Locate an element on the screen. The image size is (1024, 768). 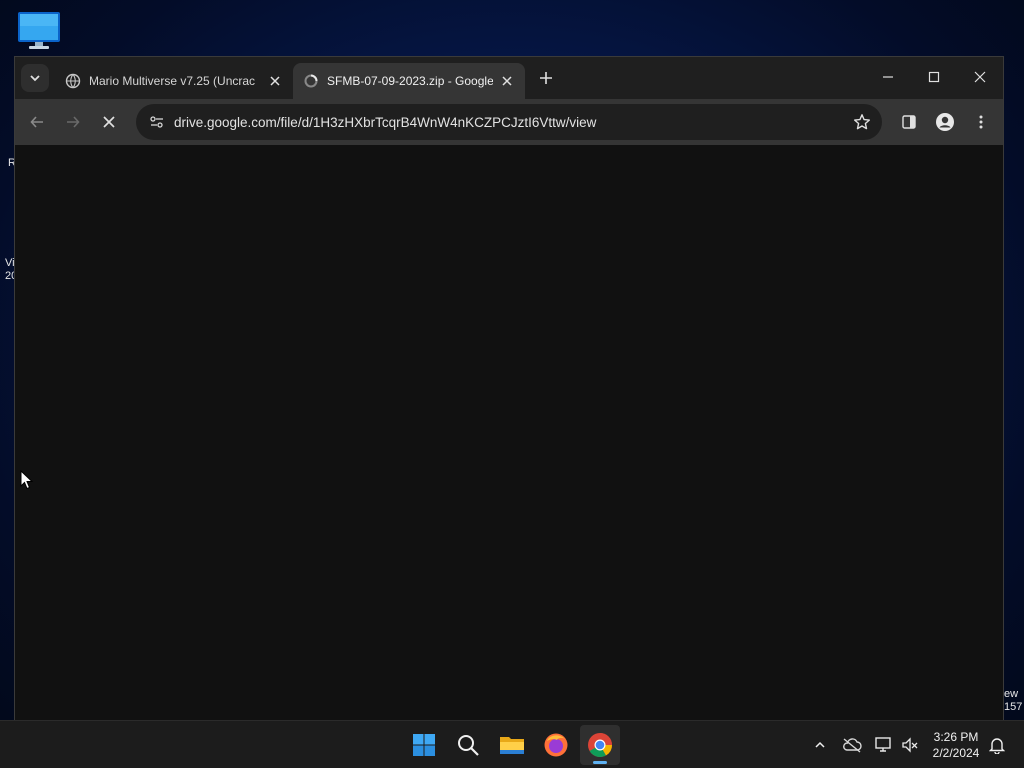
maximize-button is located at coordinates (934, 77).